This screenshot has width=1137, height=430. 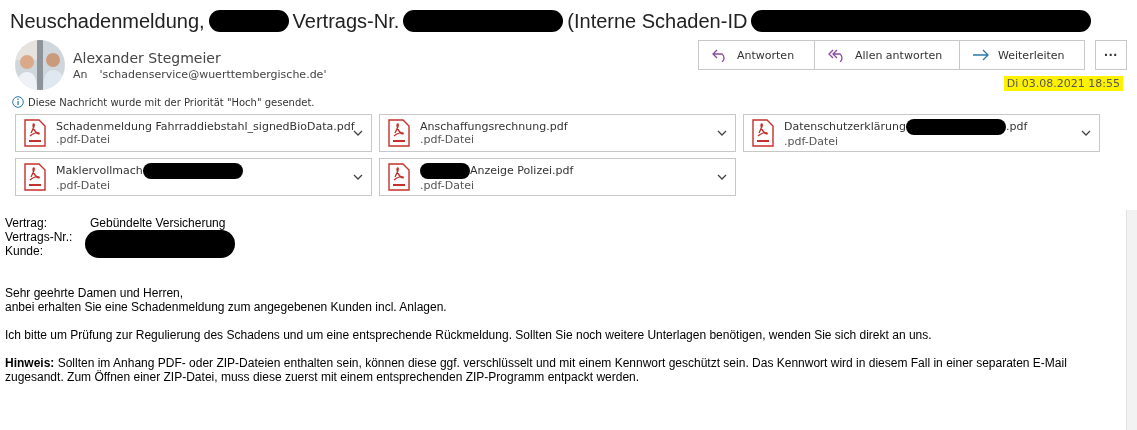 I want to click on attachment-card: Schadenmeldung Fahrraddiebstahl_signedBioData.pdf .pdf-Datei, so click(x=193, y=133).